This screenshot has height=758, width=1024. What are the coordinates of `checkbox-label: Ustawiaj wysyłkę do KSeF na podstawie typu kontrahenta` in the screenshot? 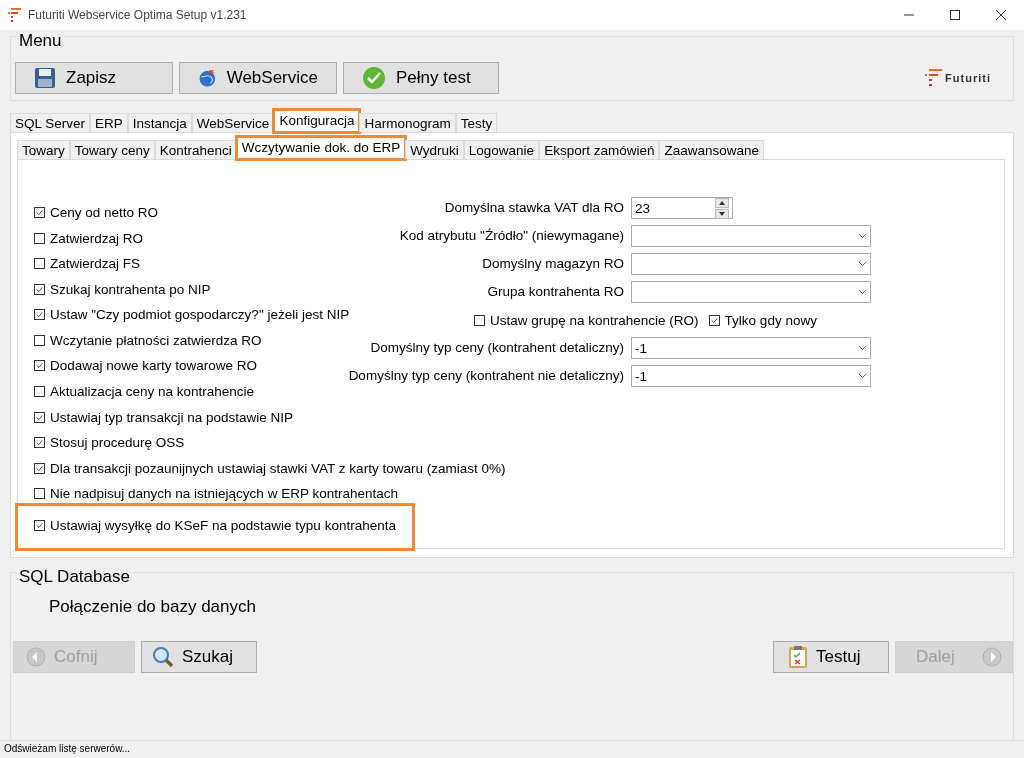 It's located at (223, 525).